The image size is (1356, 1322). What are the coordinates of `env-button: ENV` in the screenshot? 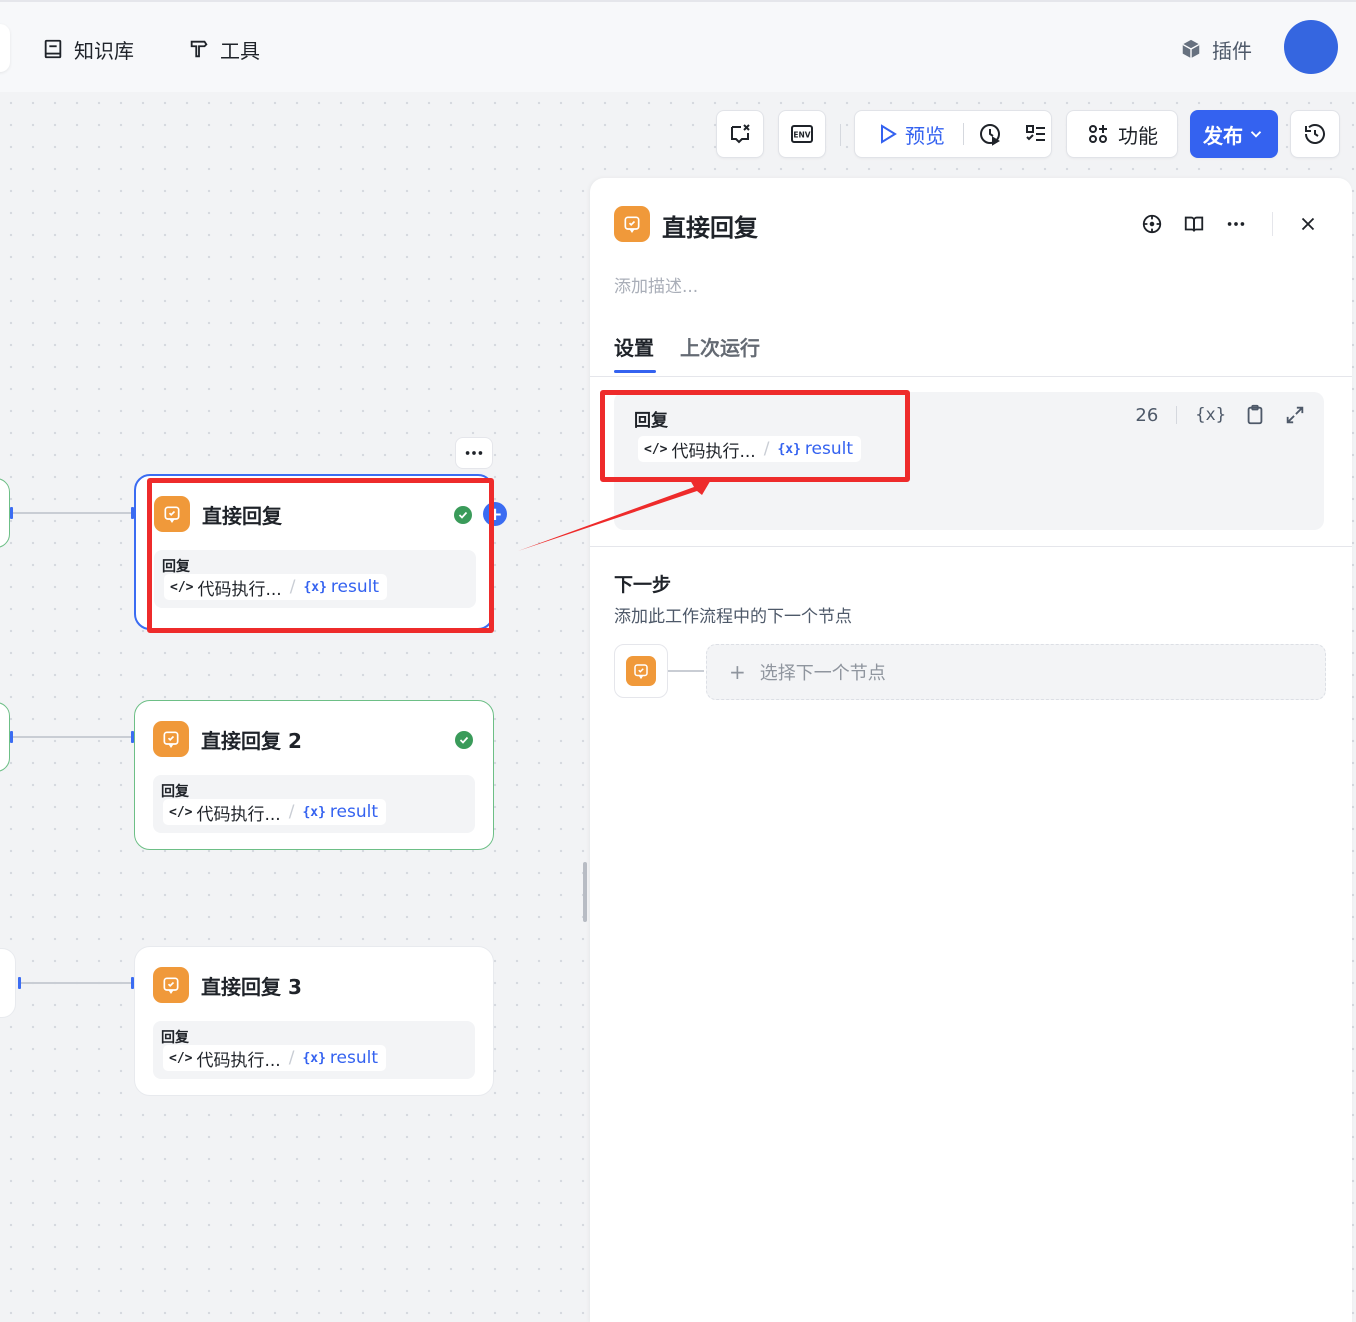 It's located at (802, 134).